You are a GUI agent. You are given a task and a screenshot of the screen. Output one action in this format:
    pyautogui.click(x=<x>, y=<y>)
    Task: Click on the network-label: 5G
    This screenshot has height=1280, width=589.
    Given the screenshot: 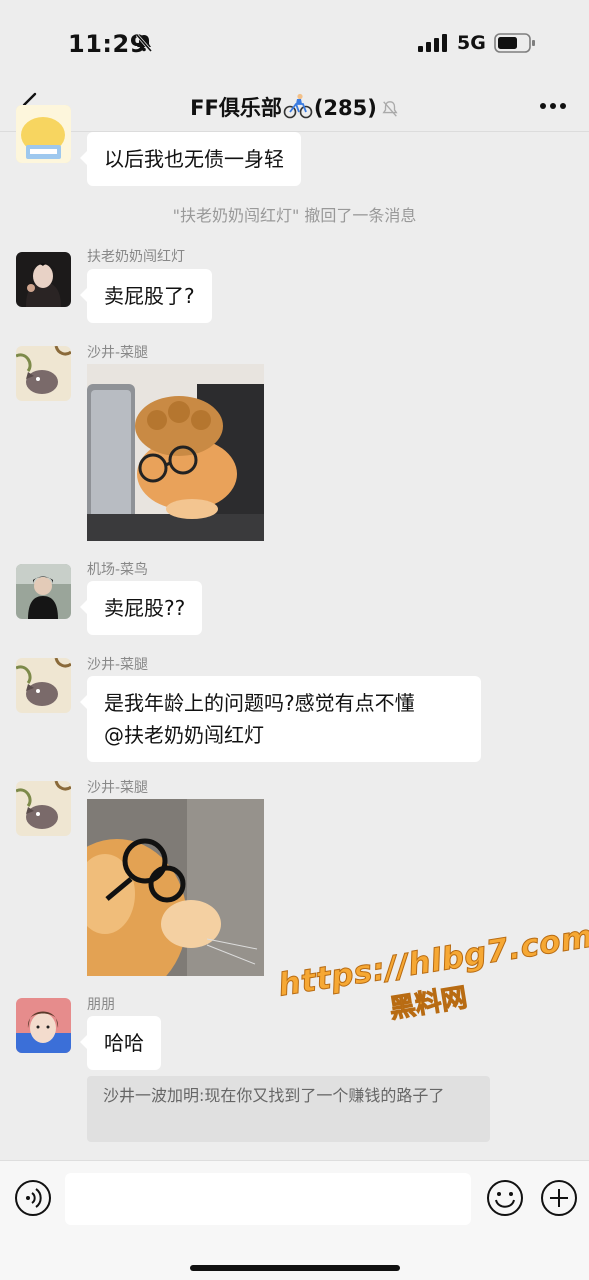 What is the action you would take?
    pyautogui.click(x=471, y=43)
    